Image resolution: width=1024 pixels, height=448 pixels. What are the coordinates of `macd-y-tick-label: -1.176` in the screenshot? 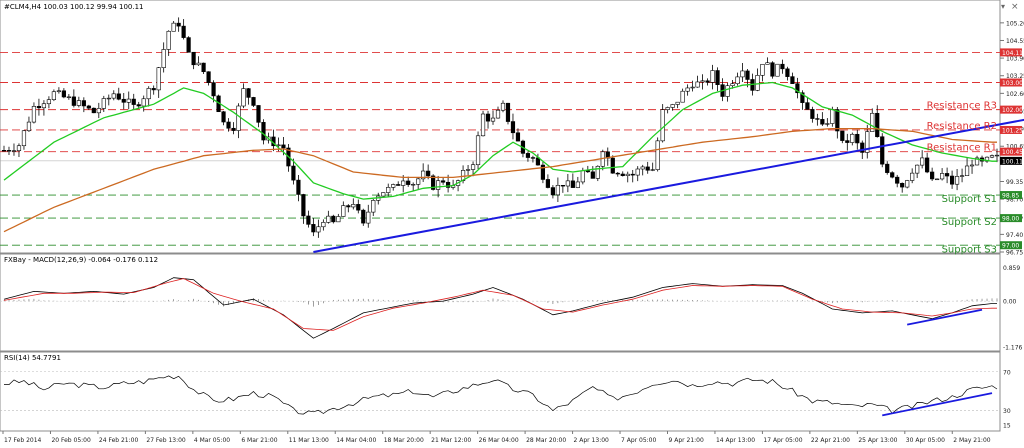 It's located at (1013, 348).